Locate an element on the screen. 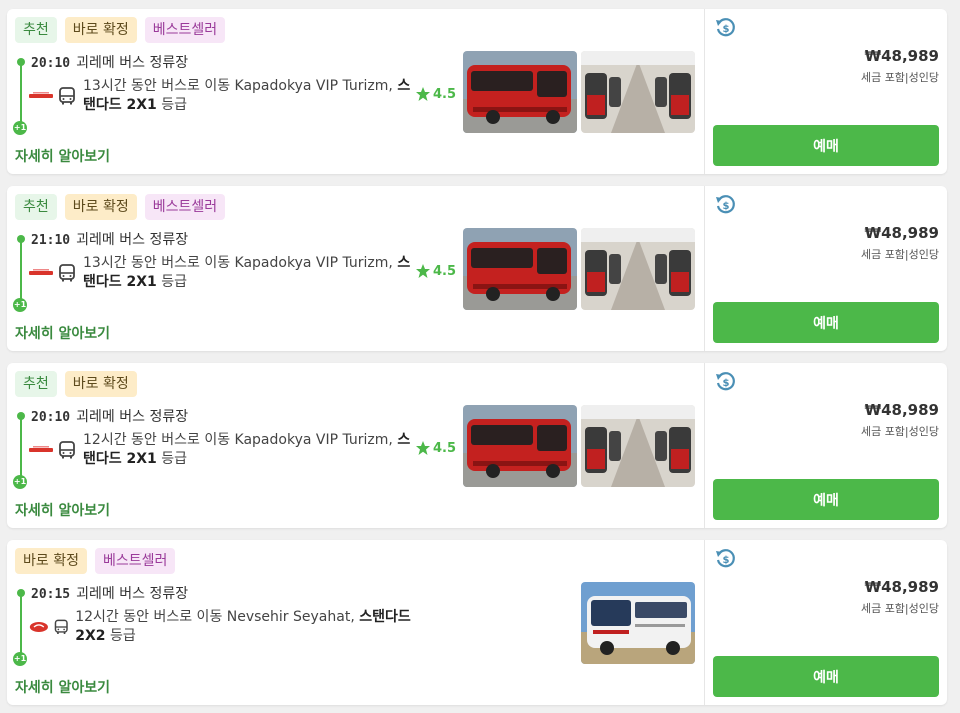  departure-time: 21:10 is located at coordinates (51, 240).